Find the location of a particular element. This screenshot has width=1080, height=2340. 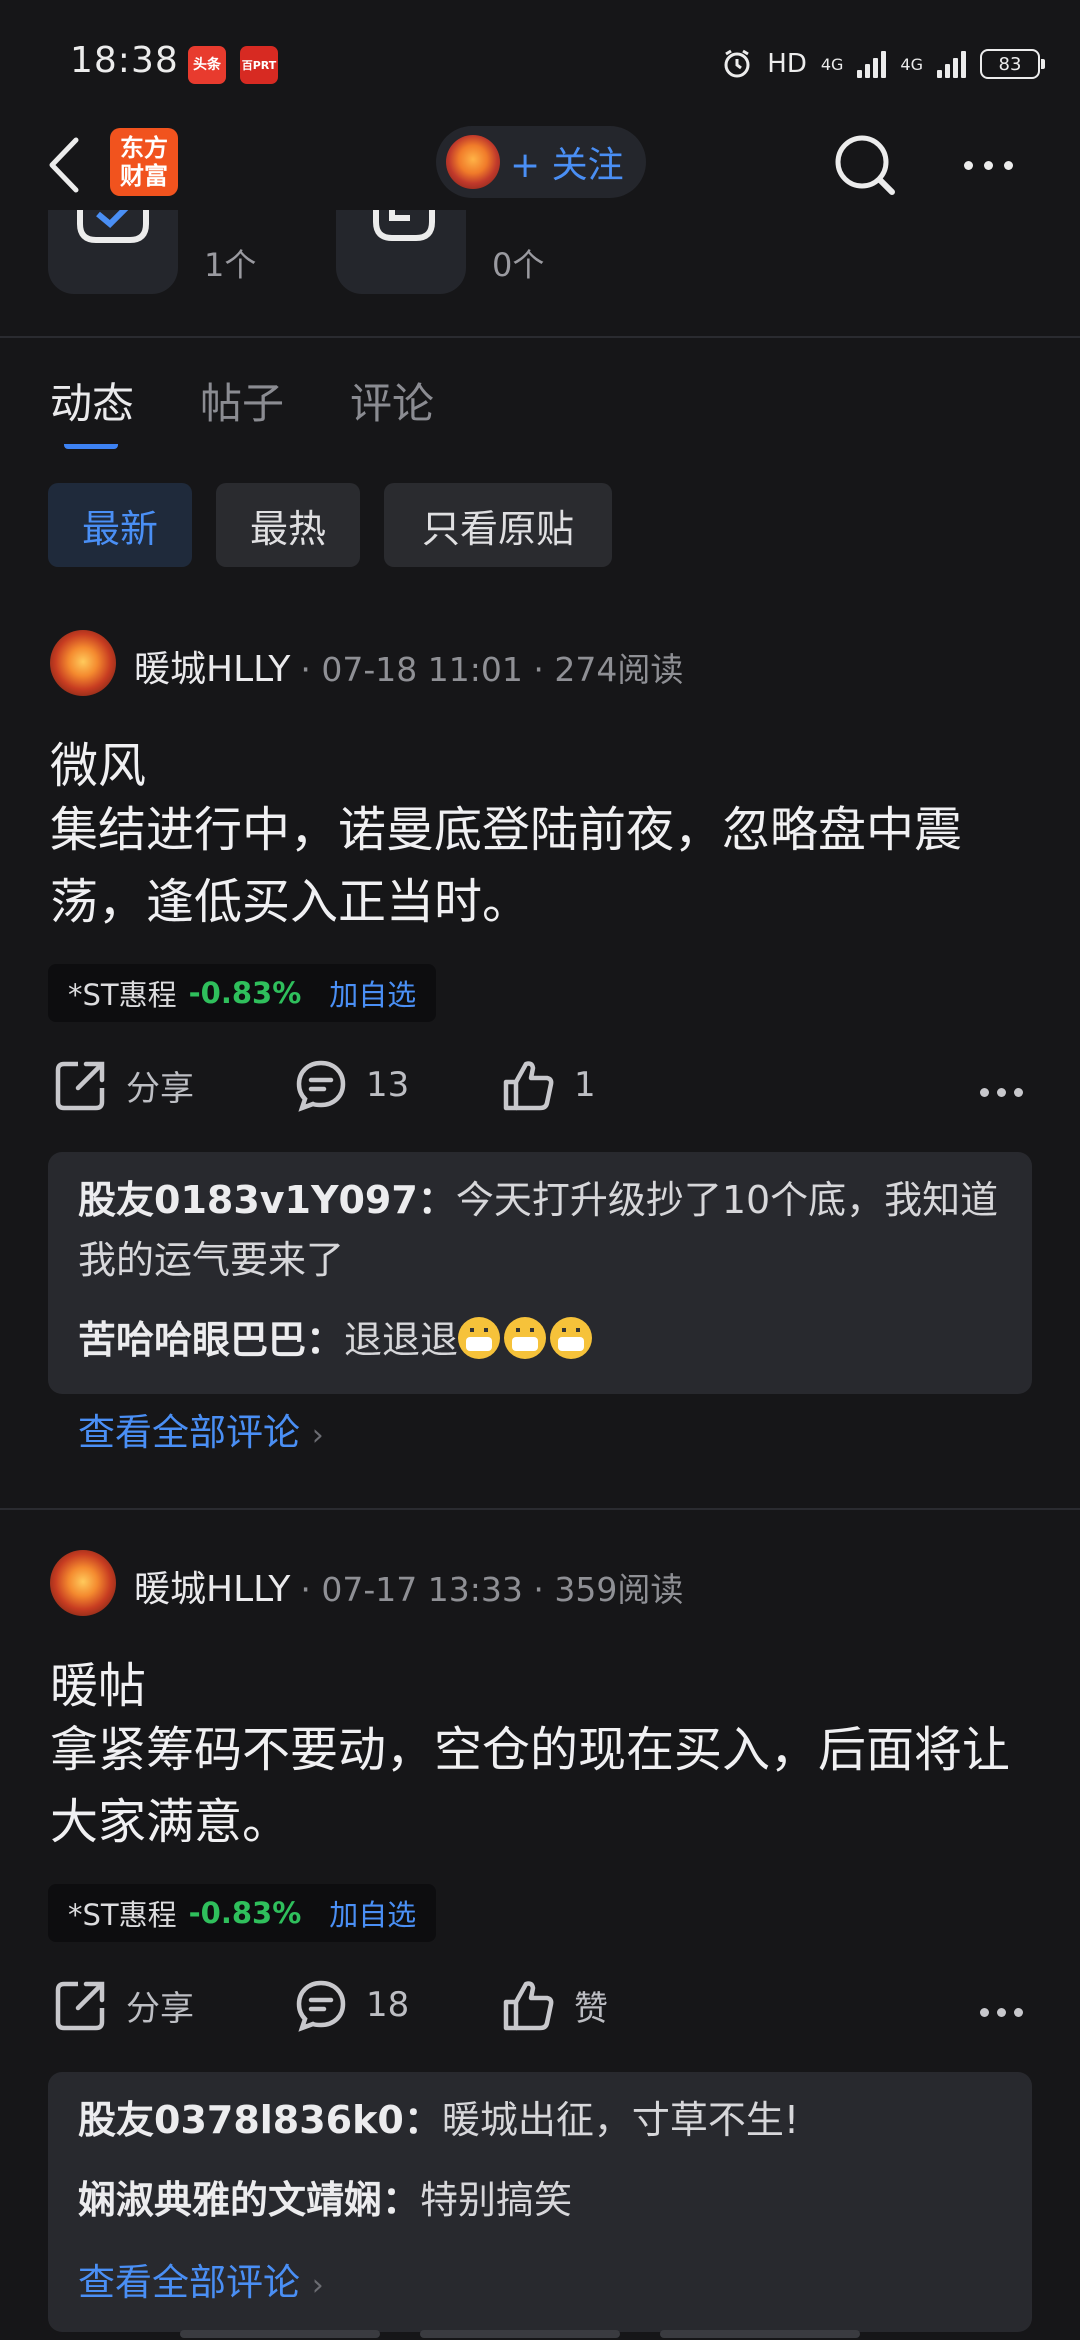

post-body: 拿紧筹码不要动，空仓的现在买入，后面将让大家满意。 is located at coordinates (530, 1786).